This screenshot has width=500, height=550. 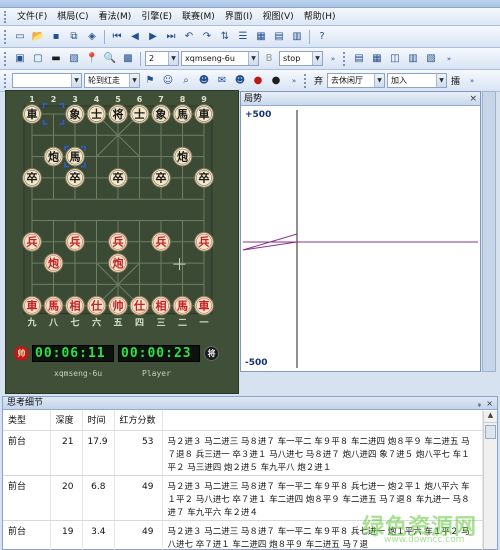 I want to click on friends-icon: ☻, so click(x=240, y=81).